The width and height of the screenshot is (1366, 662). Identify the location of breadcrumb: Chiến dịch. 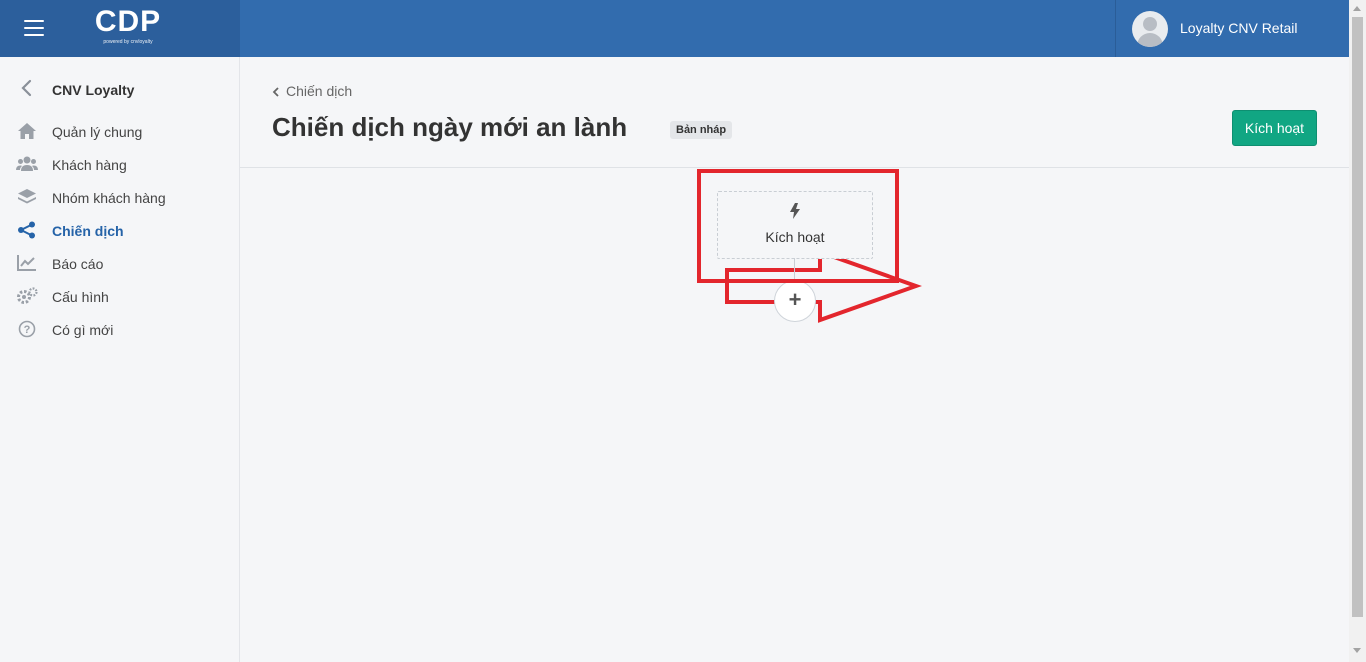
(312, 91).